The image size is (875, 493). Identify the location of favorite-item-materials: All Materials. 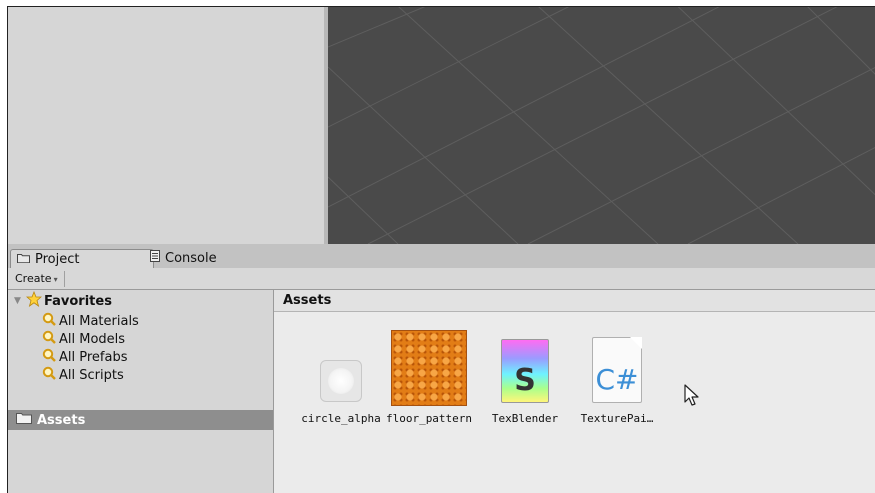
(90, 321).